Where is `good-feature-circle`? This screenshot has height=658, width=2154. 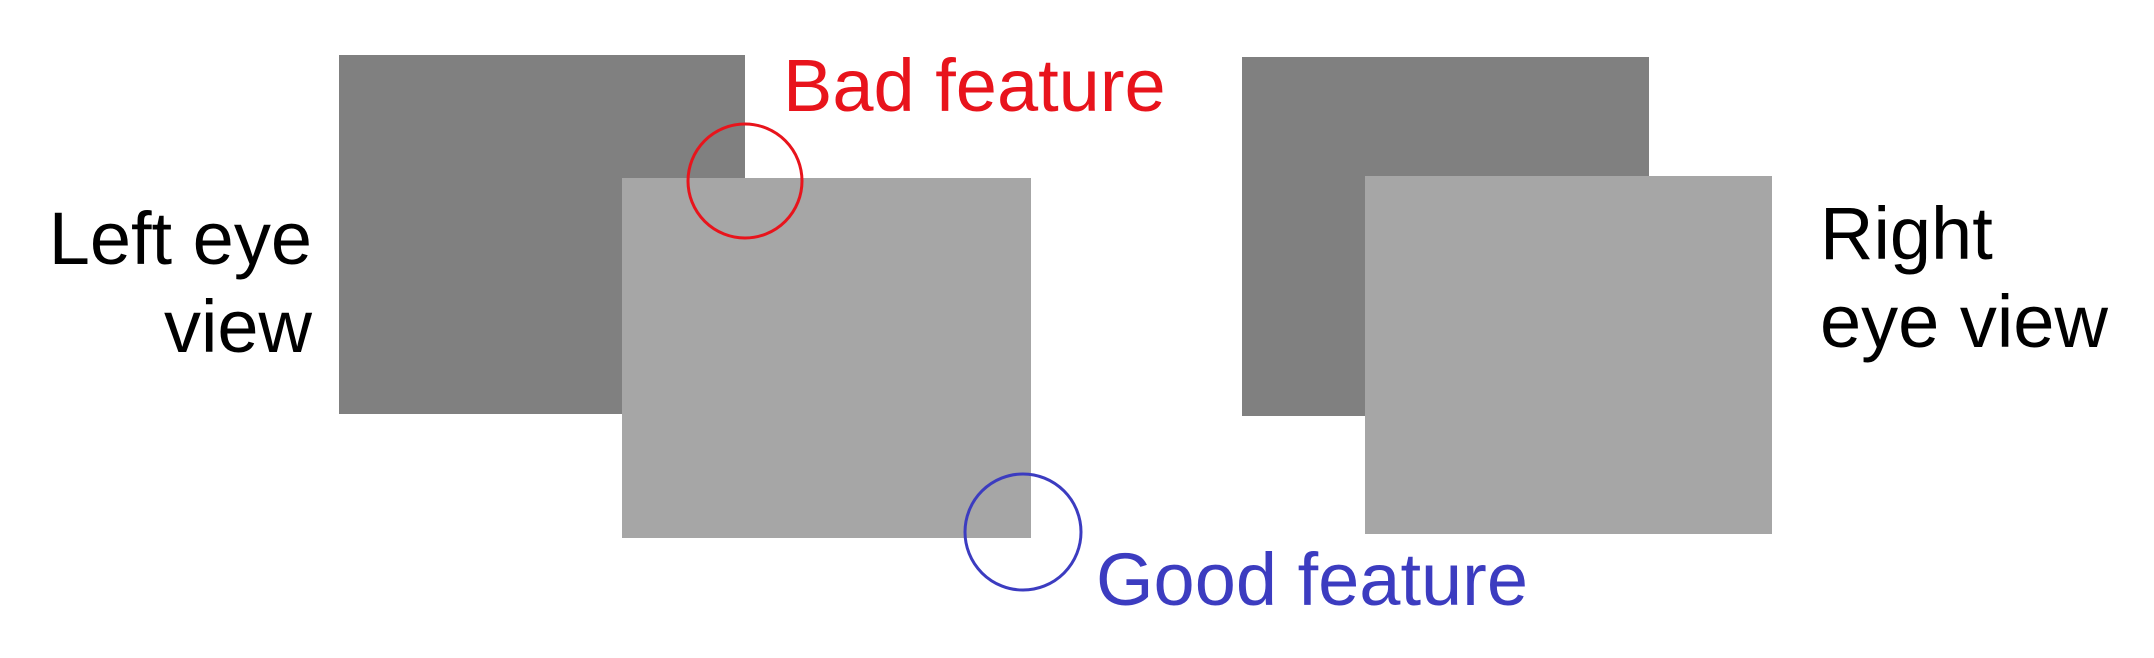 good-feature-circle is located at coordinates (1023, 532).